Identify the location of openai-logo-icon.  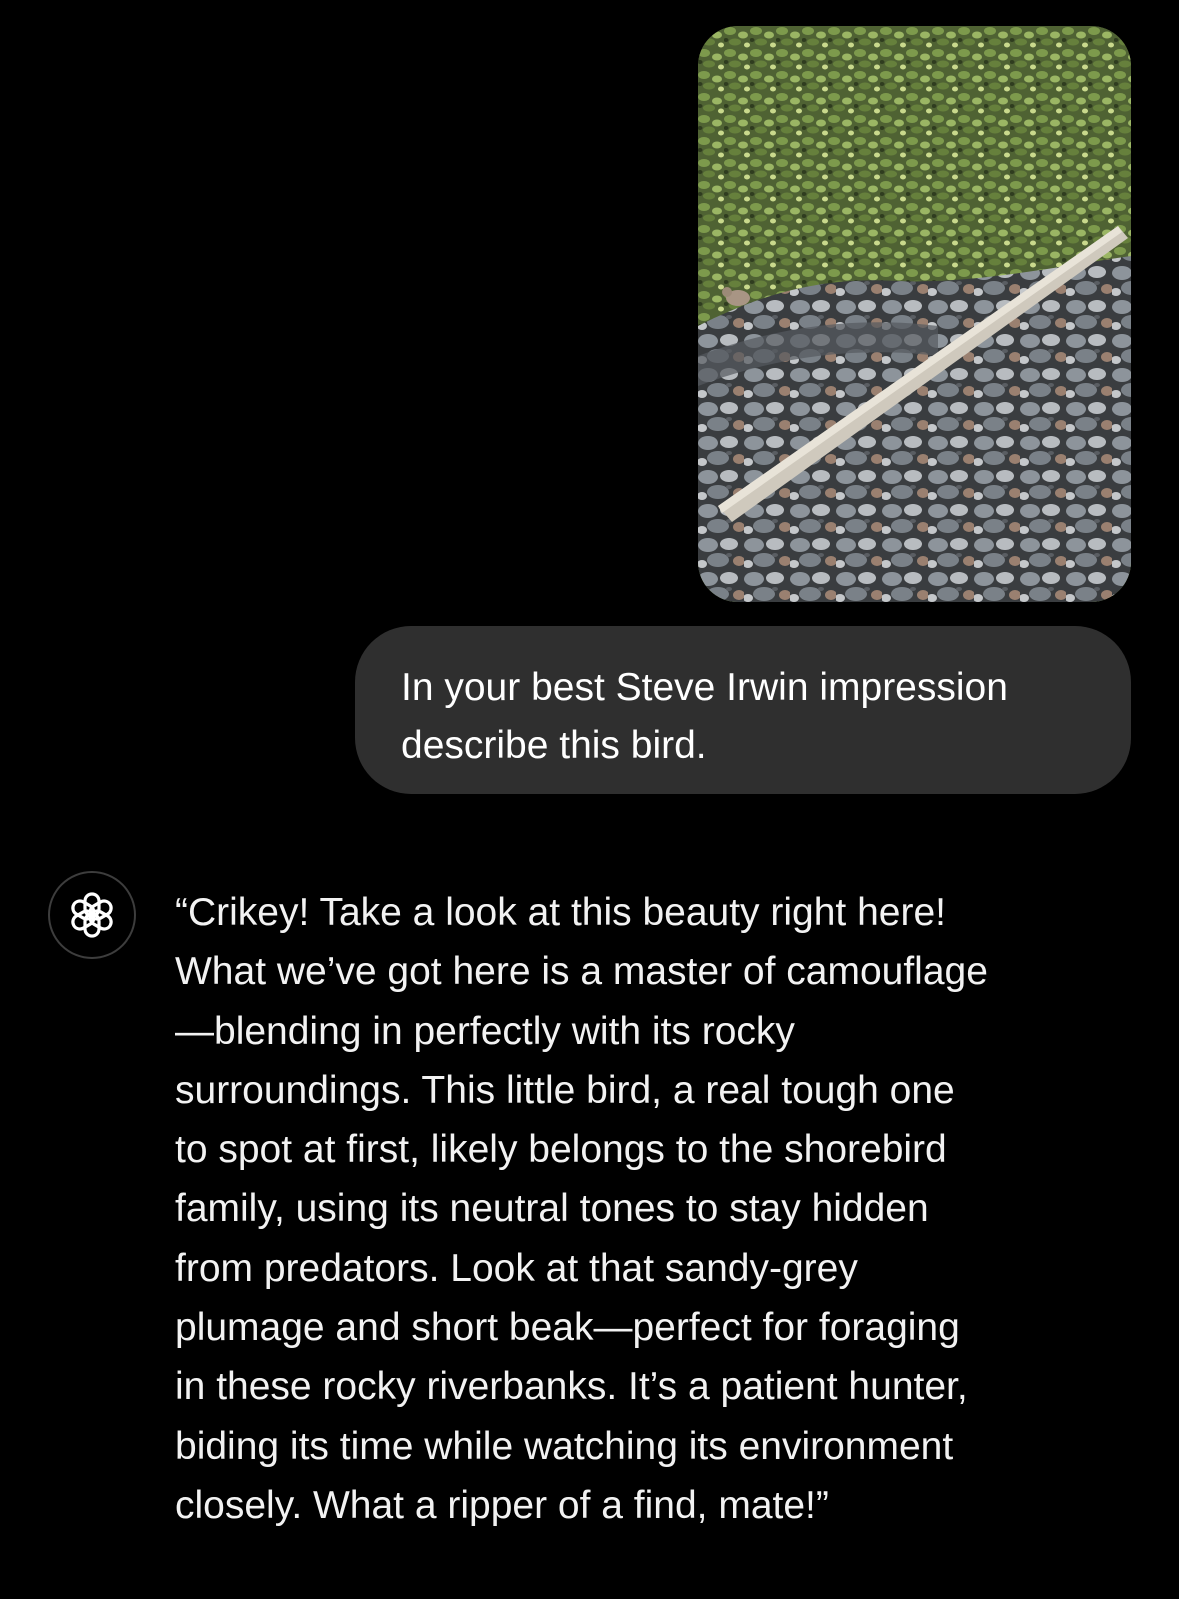
(92, 915).